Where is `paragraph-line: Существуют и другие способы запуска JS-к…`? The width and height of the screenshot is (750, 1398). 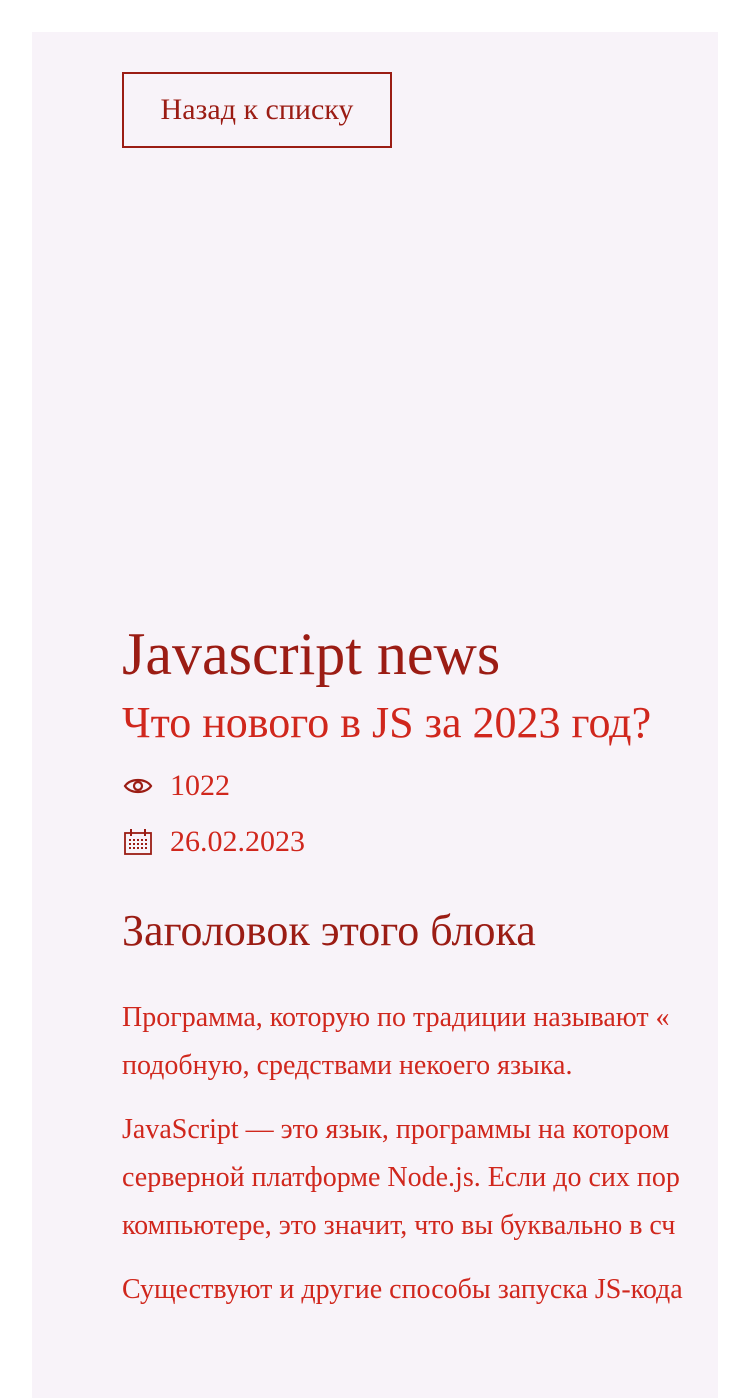
paragraph-line: Существуют и другие способы запуска JS-к… is located at coordinates (402, 1289).